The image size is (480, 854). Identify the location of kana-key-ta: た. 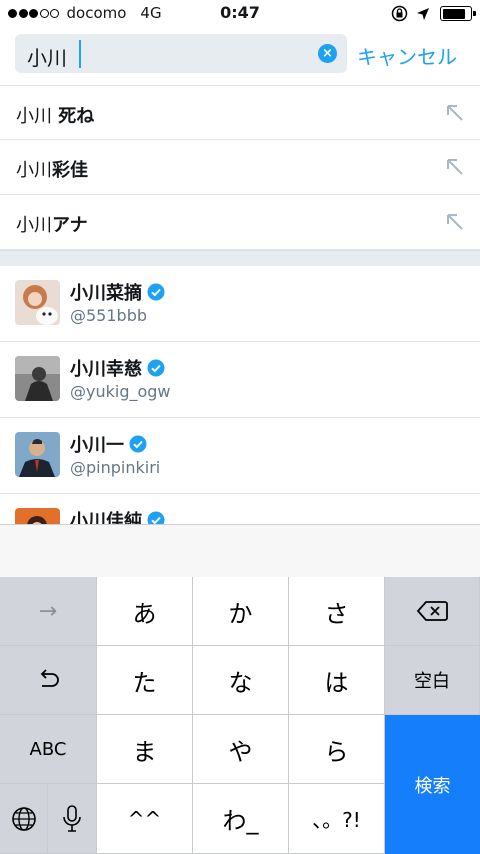
(145, 680).